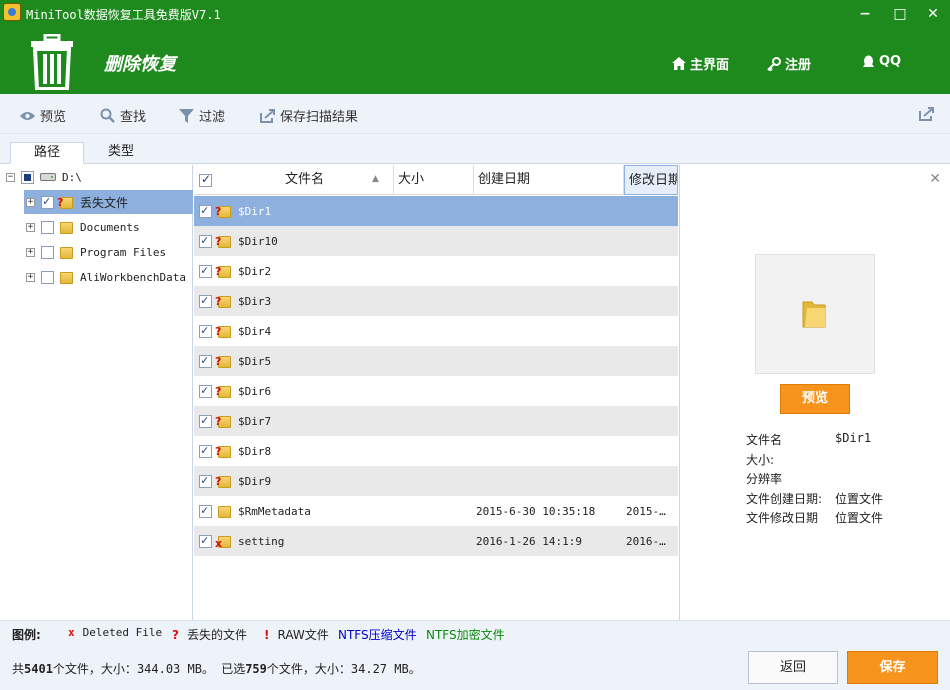 This screenshot has height=690, width=950. I want to click on nav-register-label: 注册, so click(798, 65).